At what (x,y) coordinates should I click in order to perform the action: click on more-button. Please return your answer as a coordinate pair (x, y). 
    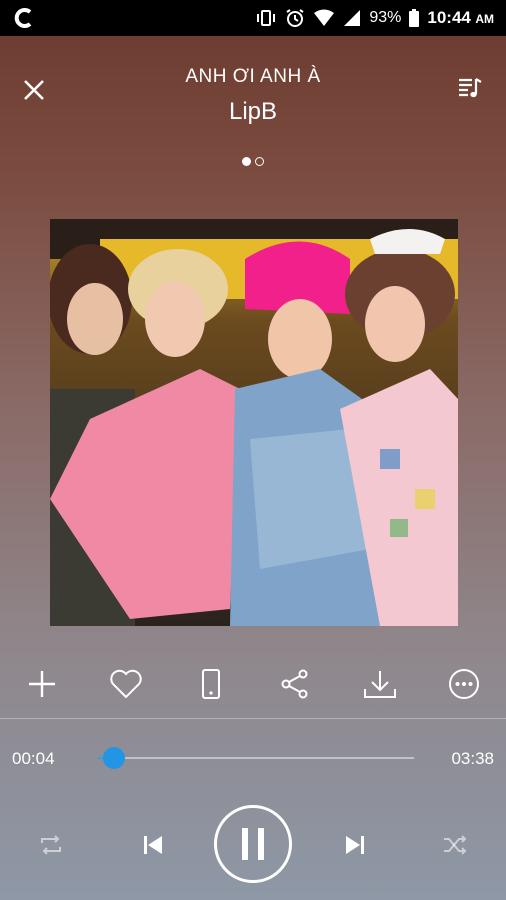
    Looking at the image, I should click on (464, 684).